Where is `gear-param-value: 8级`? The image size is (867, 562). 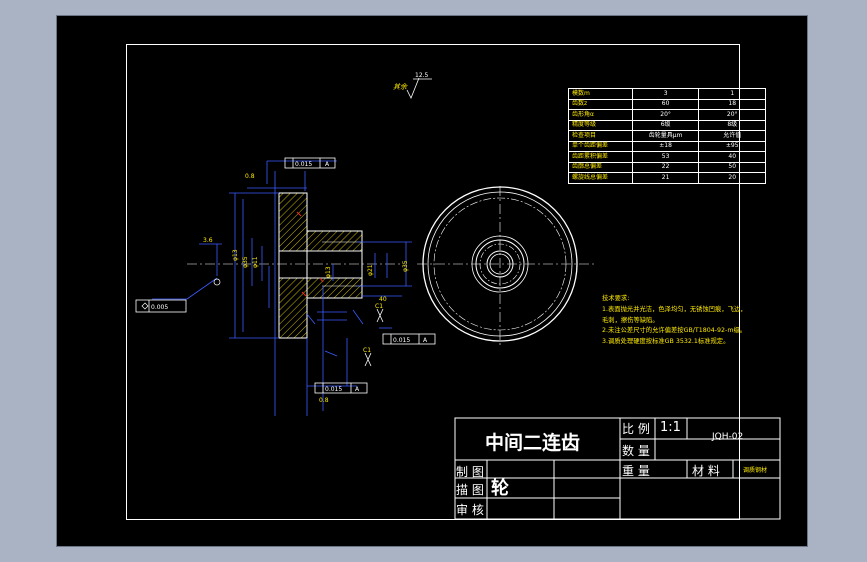 gear-param-value: 8级 is located at coordinates (732, 125).